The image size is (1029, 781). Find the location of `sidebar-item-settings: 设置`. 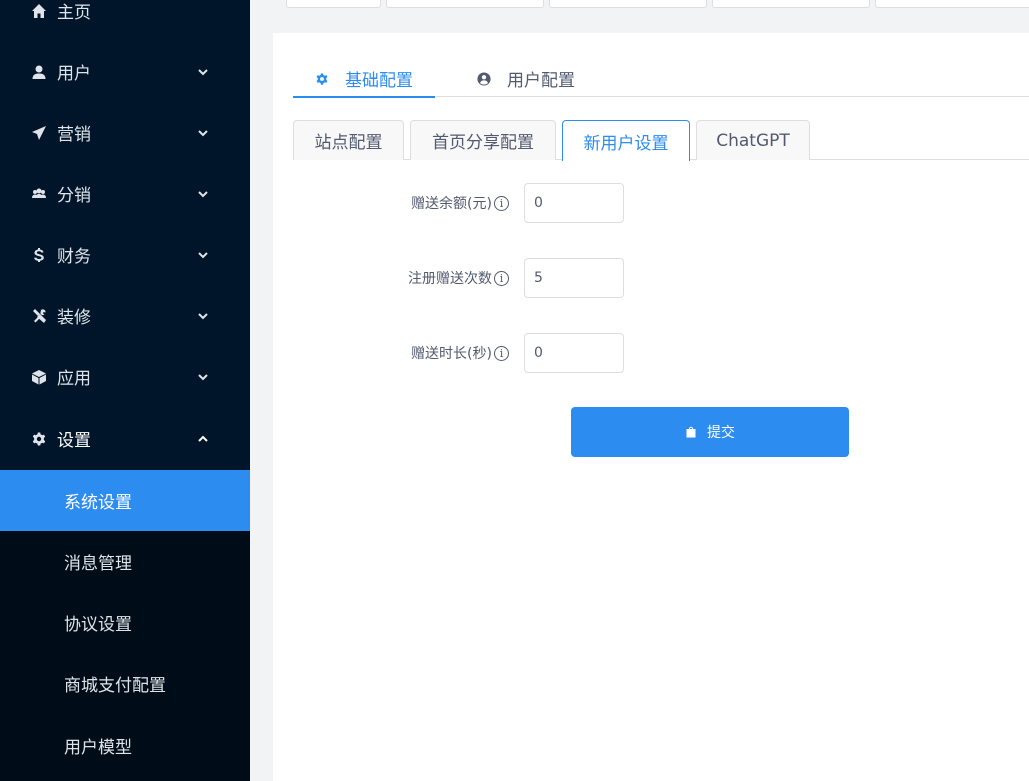

sidebar-item-settings: 设置 is located at coordinates (125, 438).